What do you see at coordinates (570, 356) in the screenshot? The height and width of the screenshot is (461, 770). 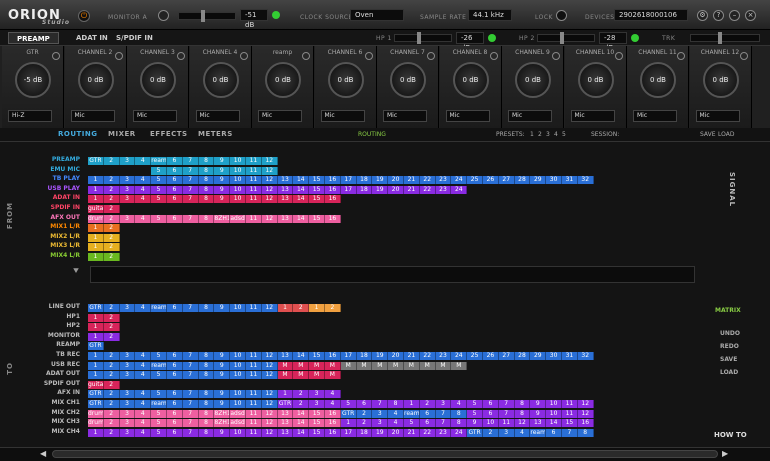 I see `routing-cell: 31` at bounding box center [570, 356].